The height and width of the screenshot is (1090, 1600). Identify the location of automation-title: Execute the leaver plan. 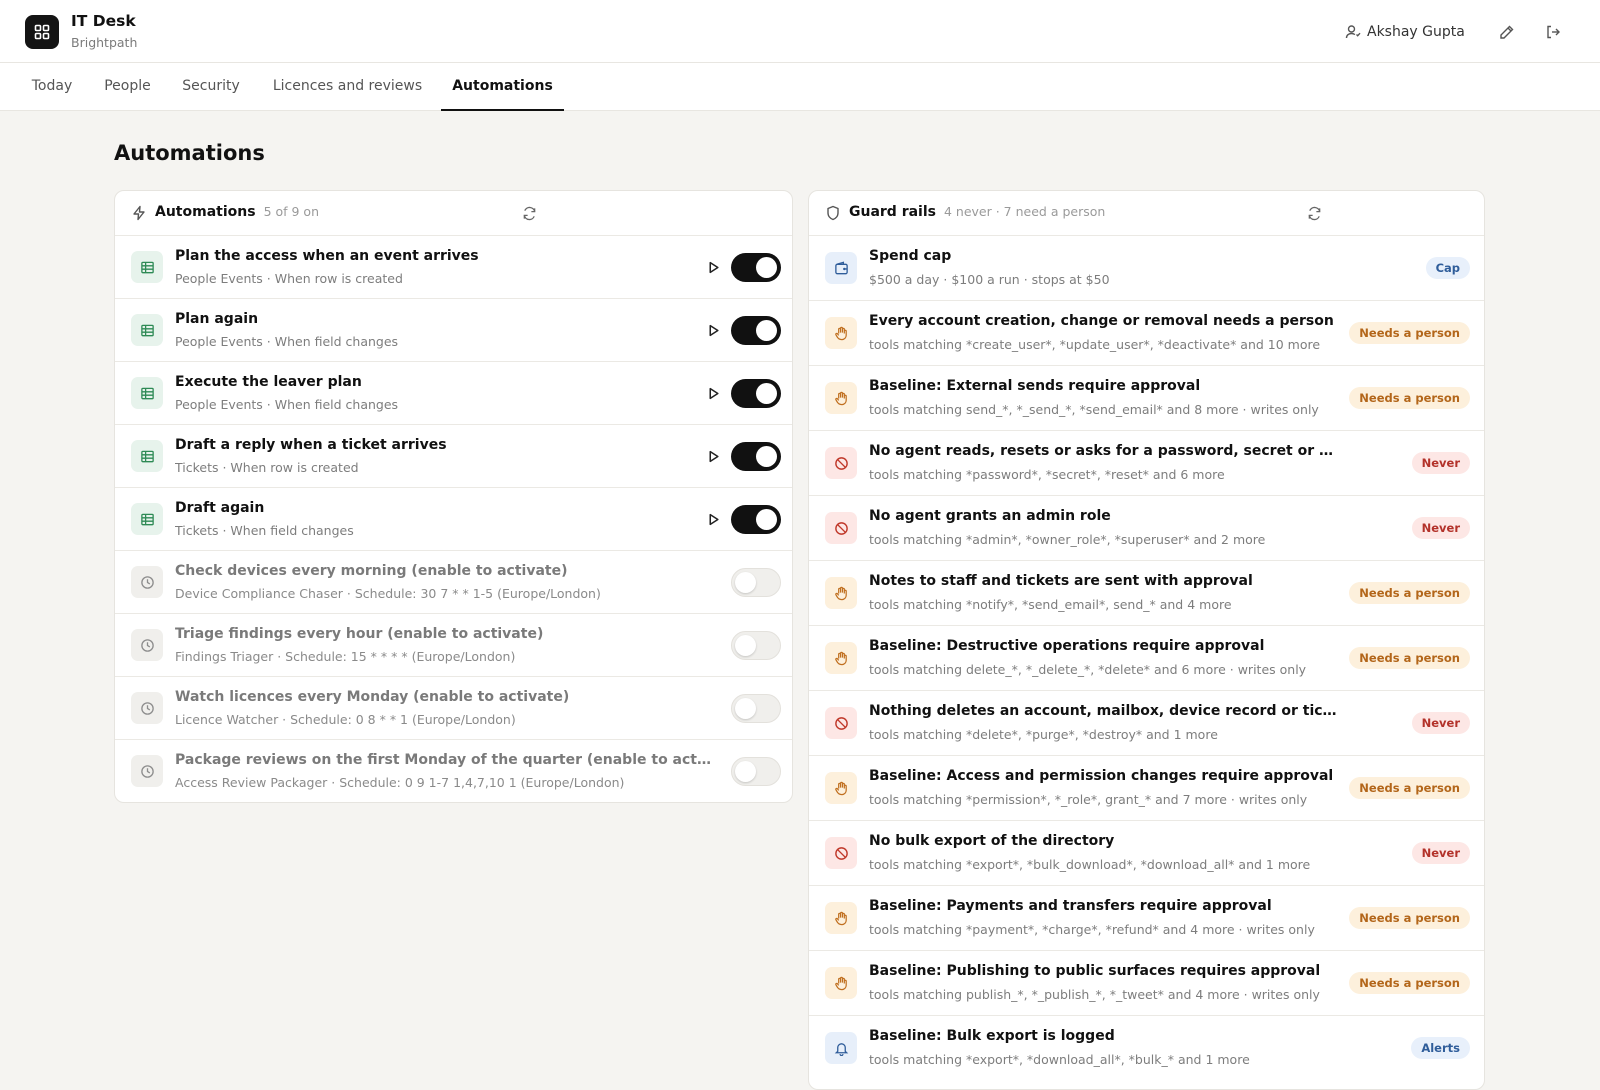
(268, 382).